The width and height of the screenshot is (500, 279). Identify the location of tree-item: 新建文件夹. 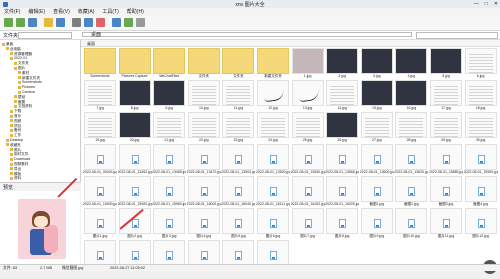
(29, 78).